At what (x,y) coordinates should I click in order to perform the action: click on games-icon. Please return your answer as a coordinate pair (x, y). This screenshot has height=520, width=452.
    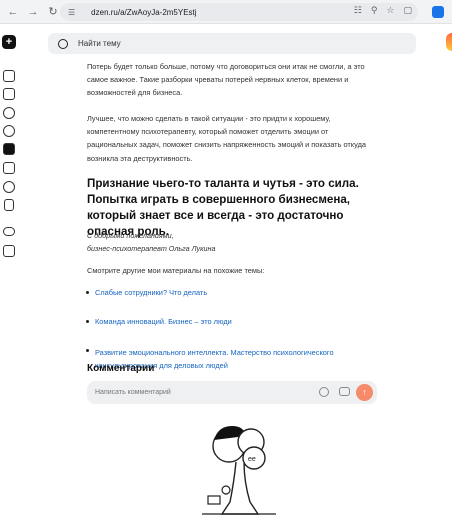
    Looking at the image, I should click on (9, 231).